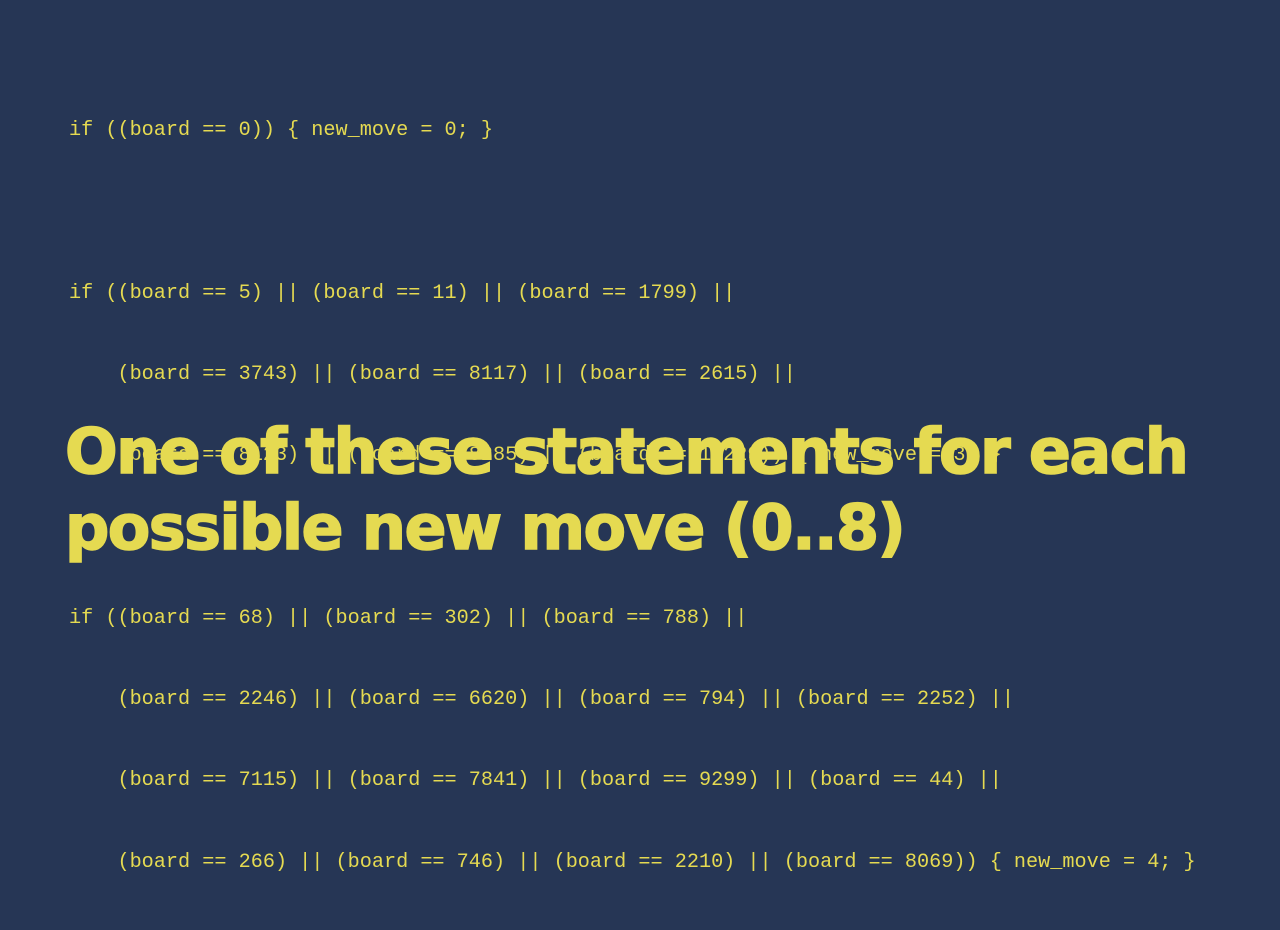  I want to click on code-line: if ((board == 0)) { new_move = 0; }, so click(281, 131).